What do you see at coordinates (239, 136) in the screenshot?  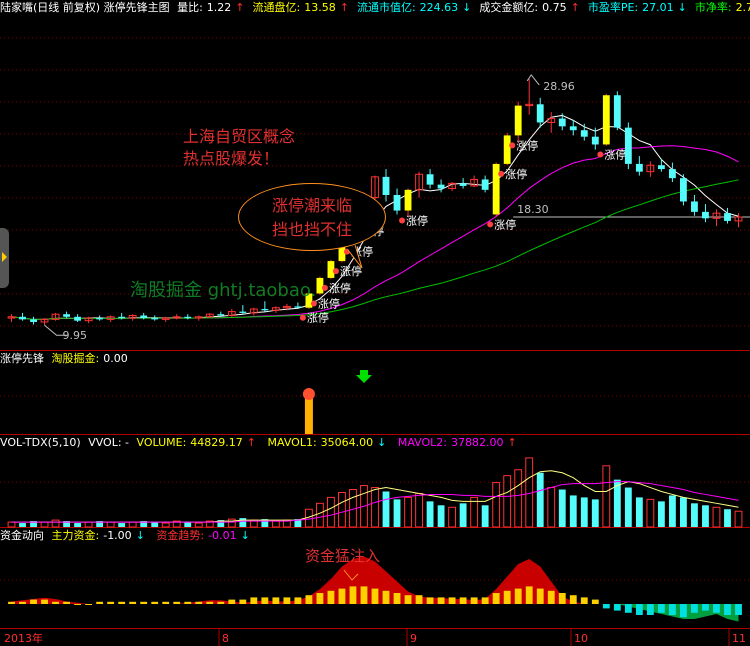 I see `concept-note-line1: 上海自贸区概念` at bounding box center [239, 136].